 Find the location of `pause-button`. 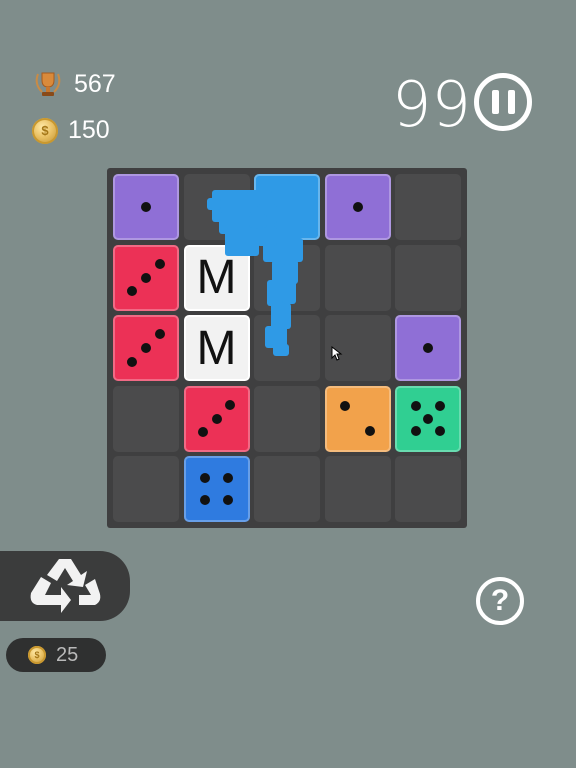

pause-button is located at coordinates (503, 102).